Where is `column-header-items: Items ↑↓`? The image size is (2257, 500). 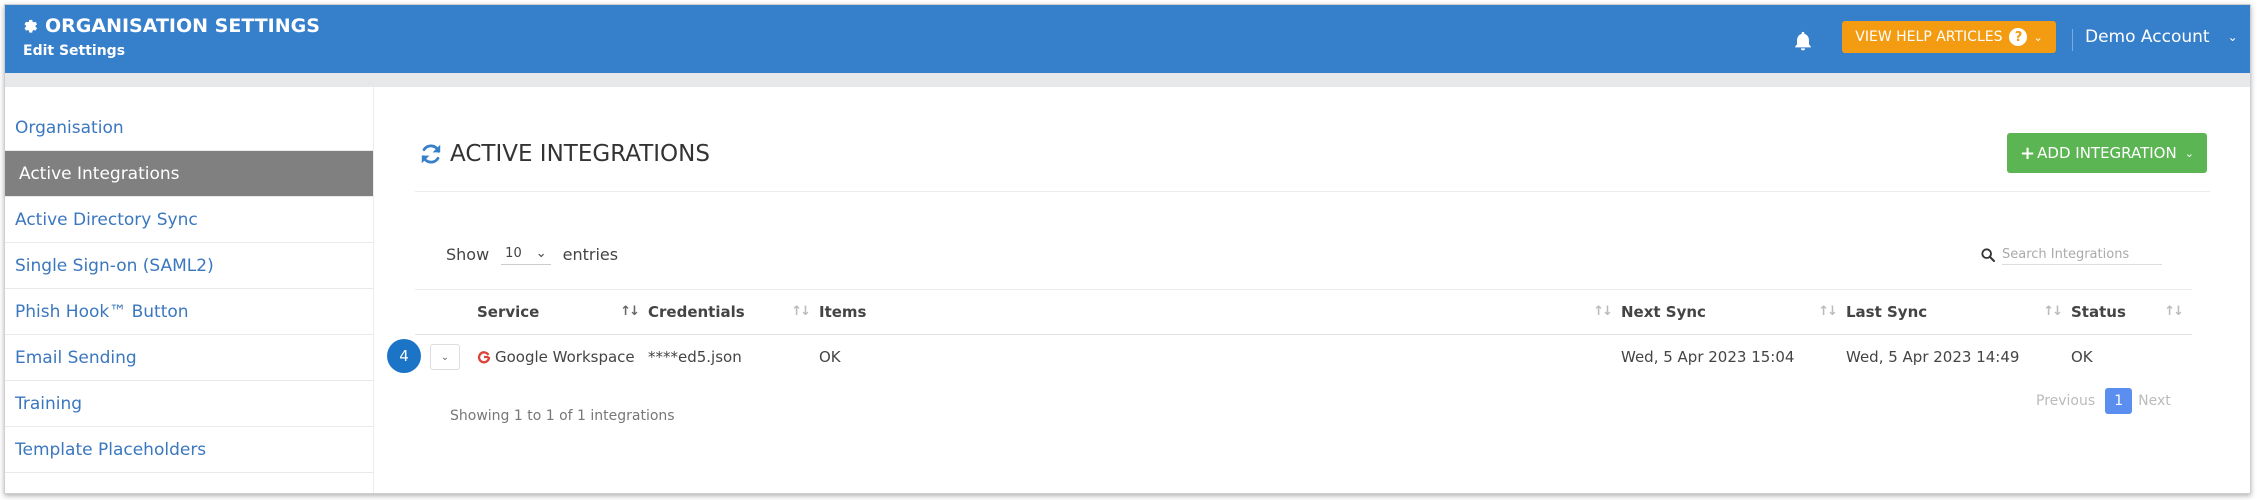
column-header-items: Items ↑↓ is located at coordinates (1220, 312).